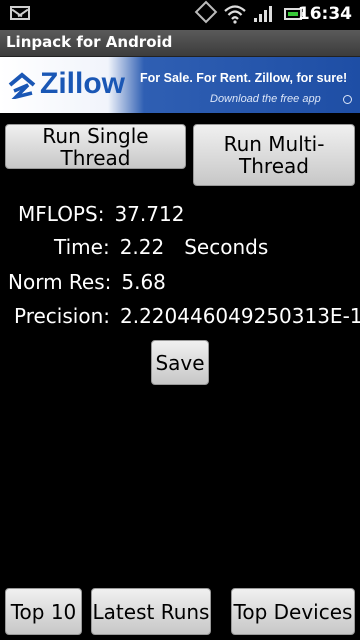 The image size is (360, 640). What do you see at coordinates (274, 155) in the screenshot?
I see `run-multi-thread-button: Run Multi-Thread` at bounding box center [274, 155].